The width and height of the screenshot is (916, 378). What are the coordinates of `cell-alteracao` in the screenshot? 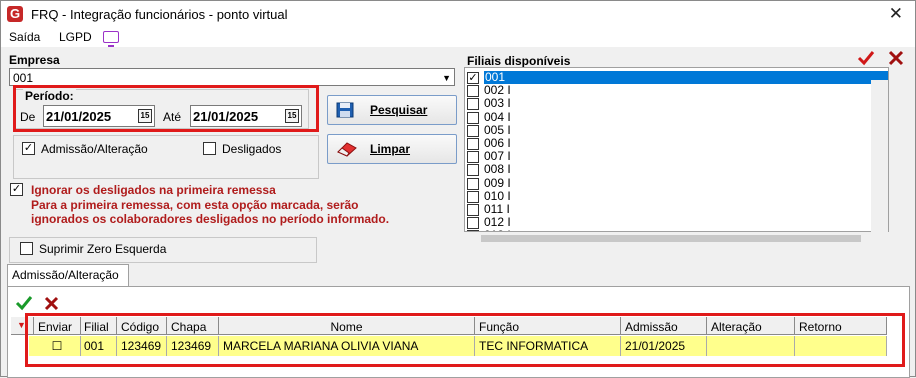 It's located at (751, 346).